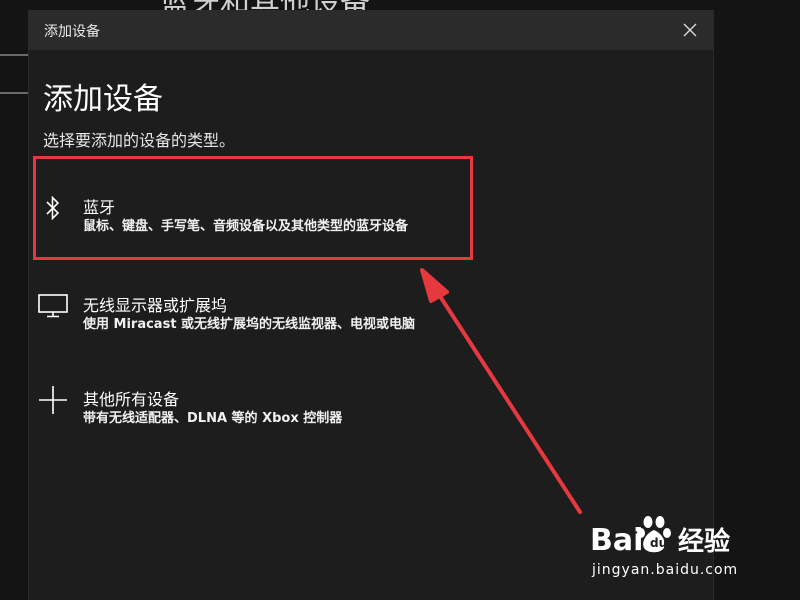  What do you see at coordinates (243, 304) in the screenshot?
I see `option-wireless-display: 无线显示器或扩展坞 使用 Miracast 或无线扩展坞的无线监视器、电视或电脑` at bounding box center [243, 304].